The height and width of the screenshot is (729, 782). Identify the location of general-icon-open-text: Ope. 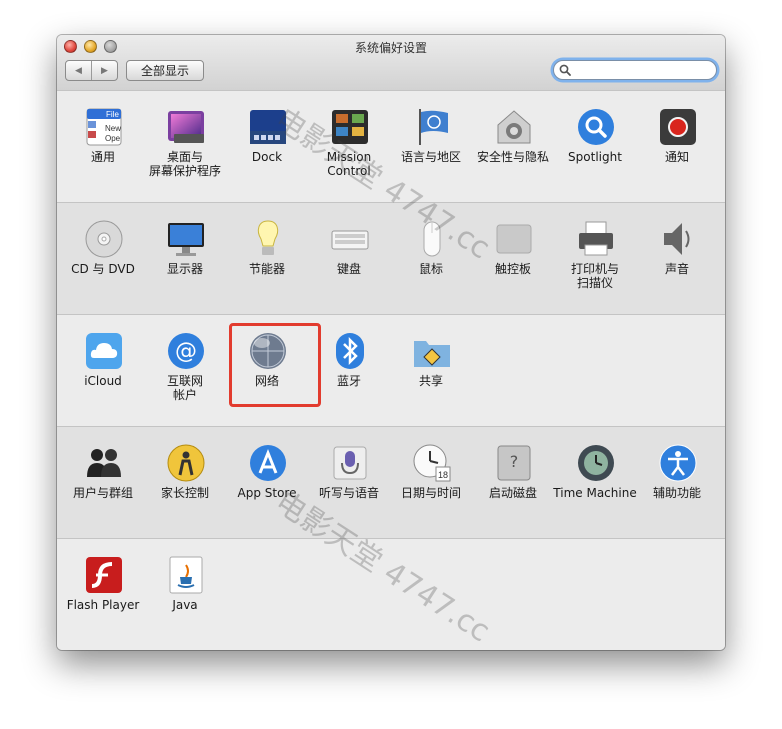
(113, 138).